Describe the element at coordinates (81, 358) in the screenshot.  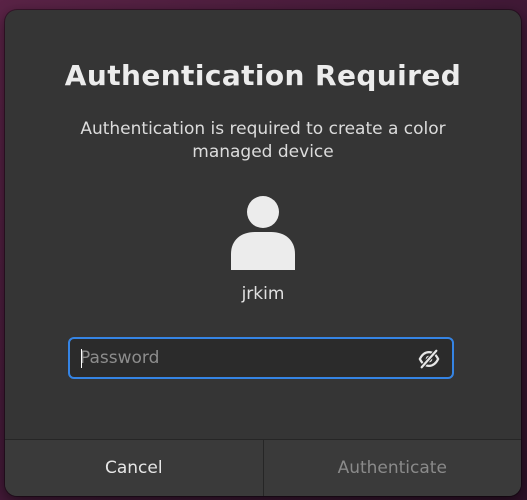
I see `text-caret` at that location.